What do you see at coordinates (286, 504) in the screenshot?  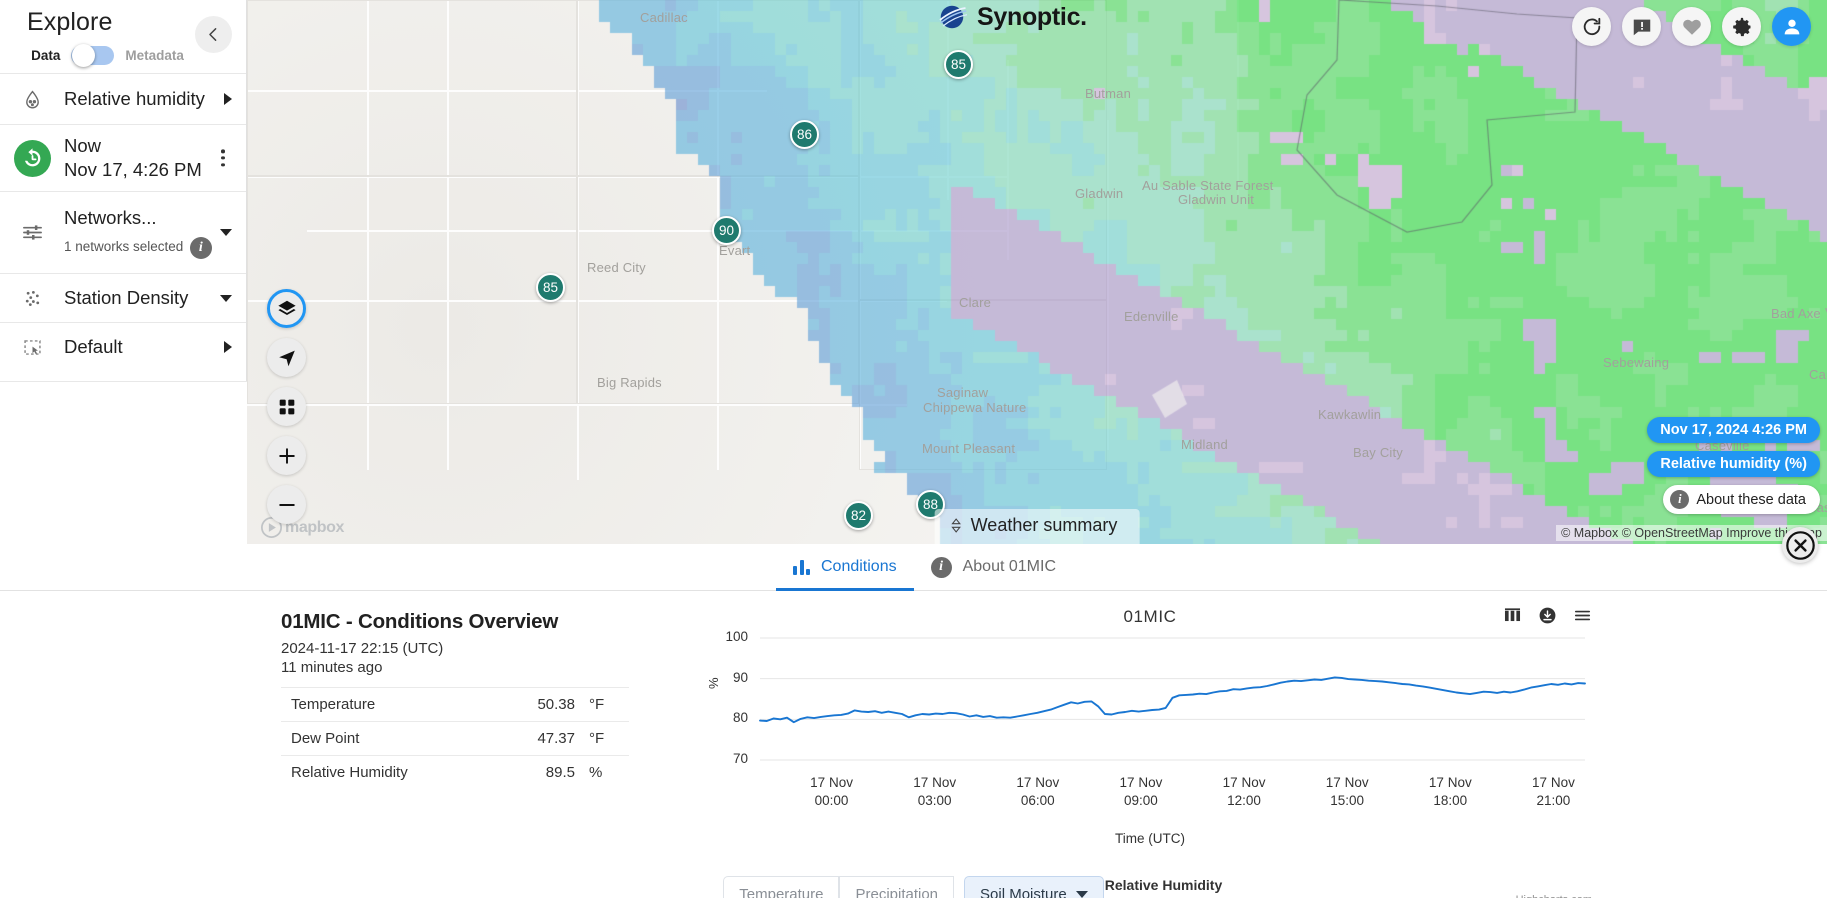 I see `zoom-out-icon` at bounding box center [286, 504].